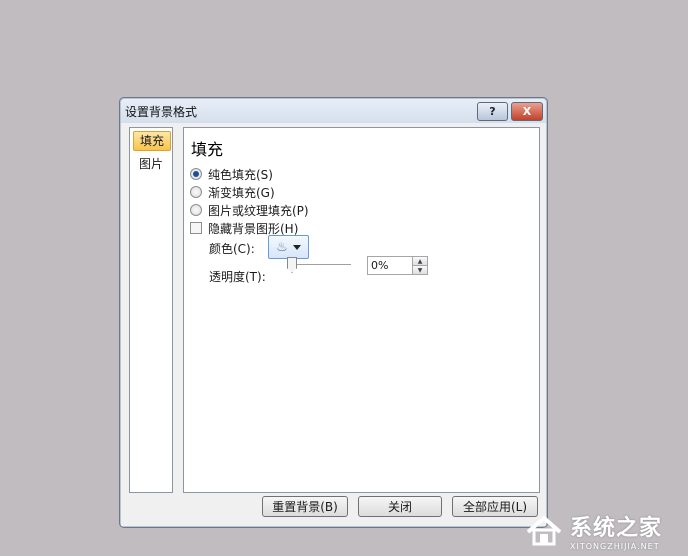 This screenshot has height=556, width=688. I want to click on help-button: ?, so click(492, 111).